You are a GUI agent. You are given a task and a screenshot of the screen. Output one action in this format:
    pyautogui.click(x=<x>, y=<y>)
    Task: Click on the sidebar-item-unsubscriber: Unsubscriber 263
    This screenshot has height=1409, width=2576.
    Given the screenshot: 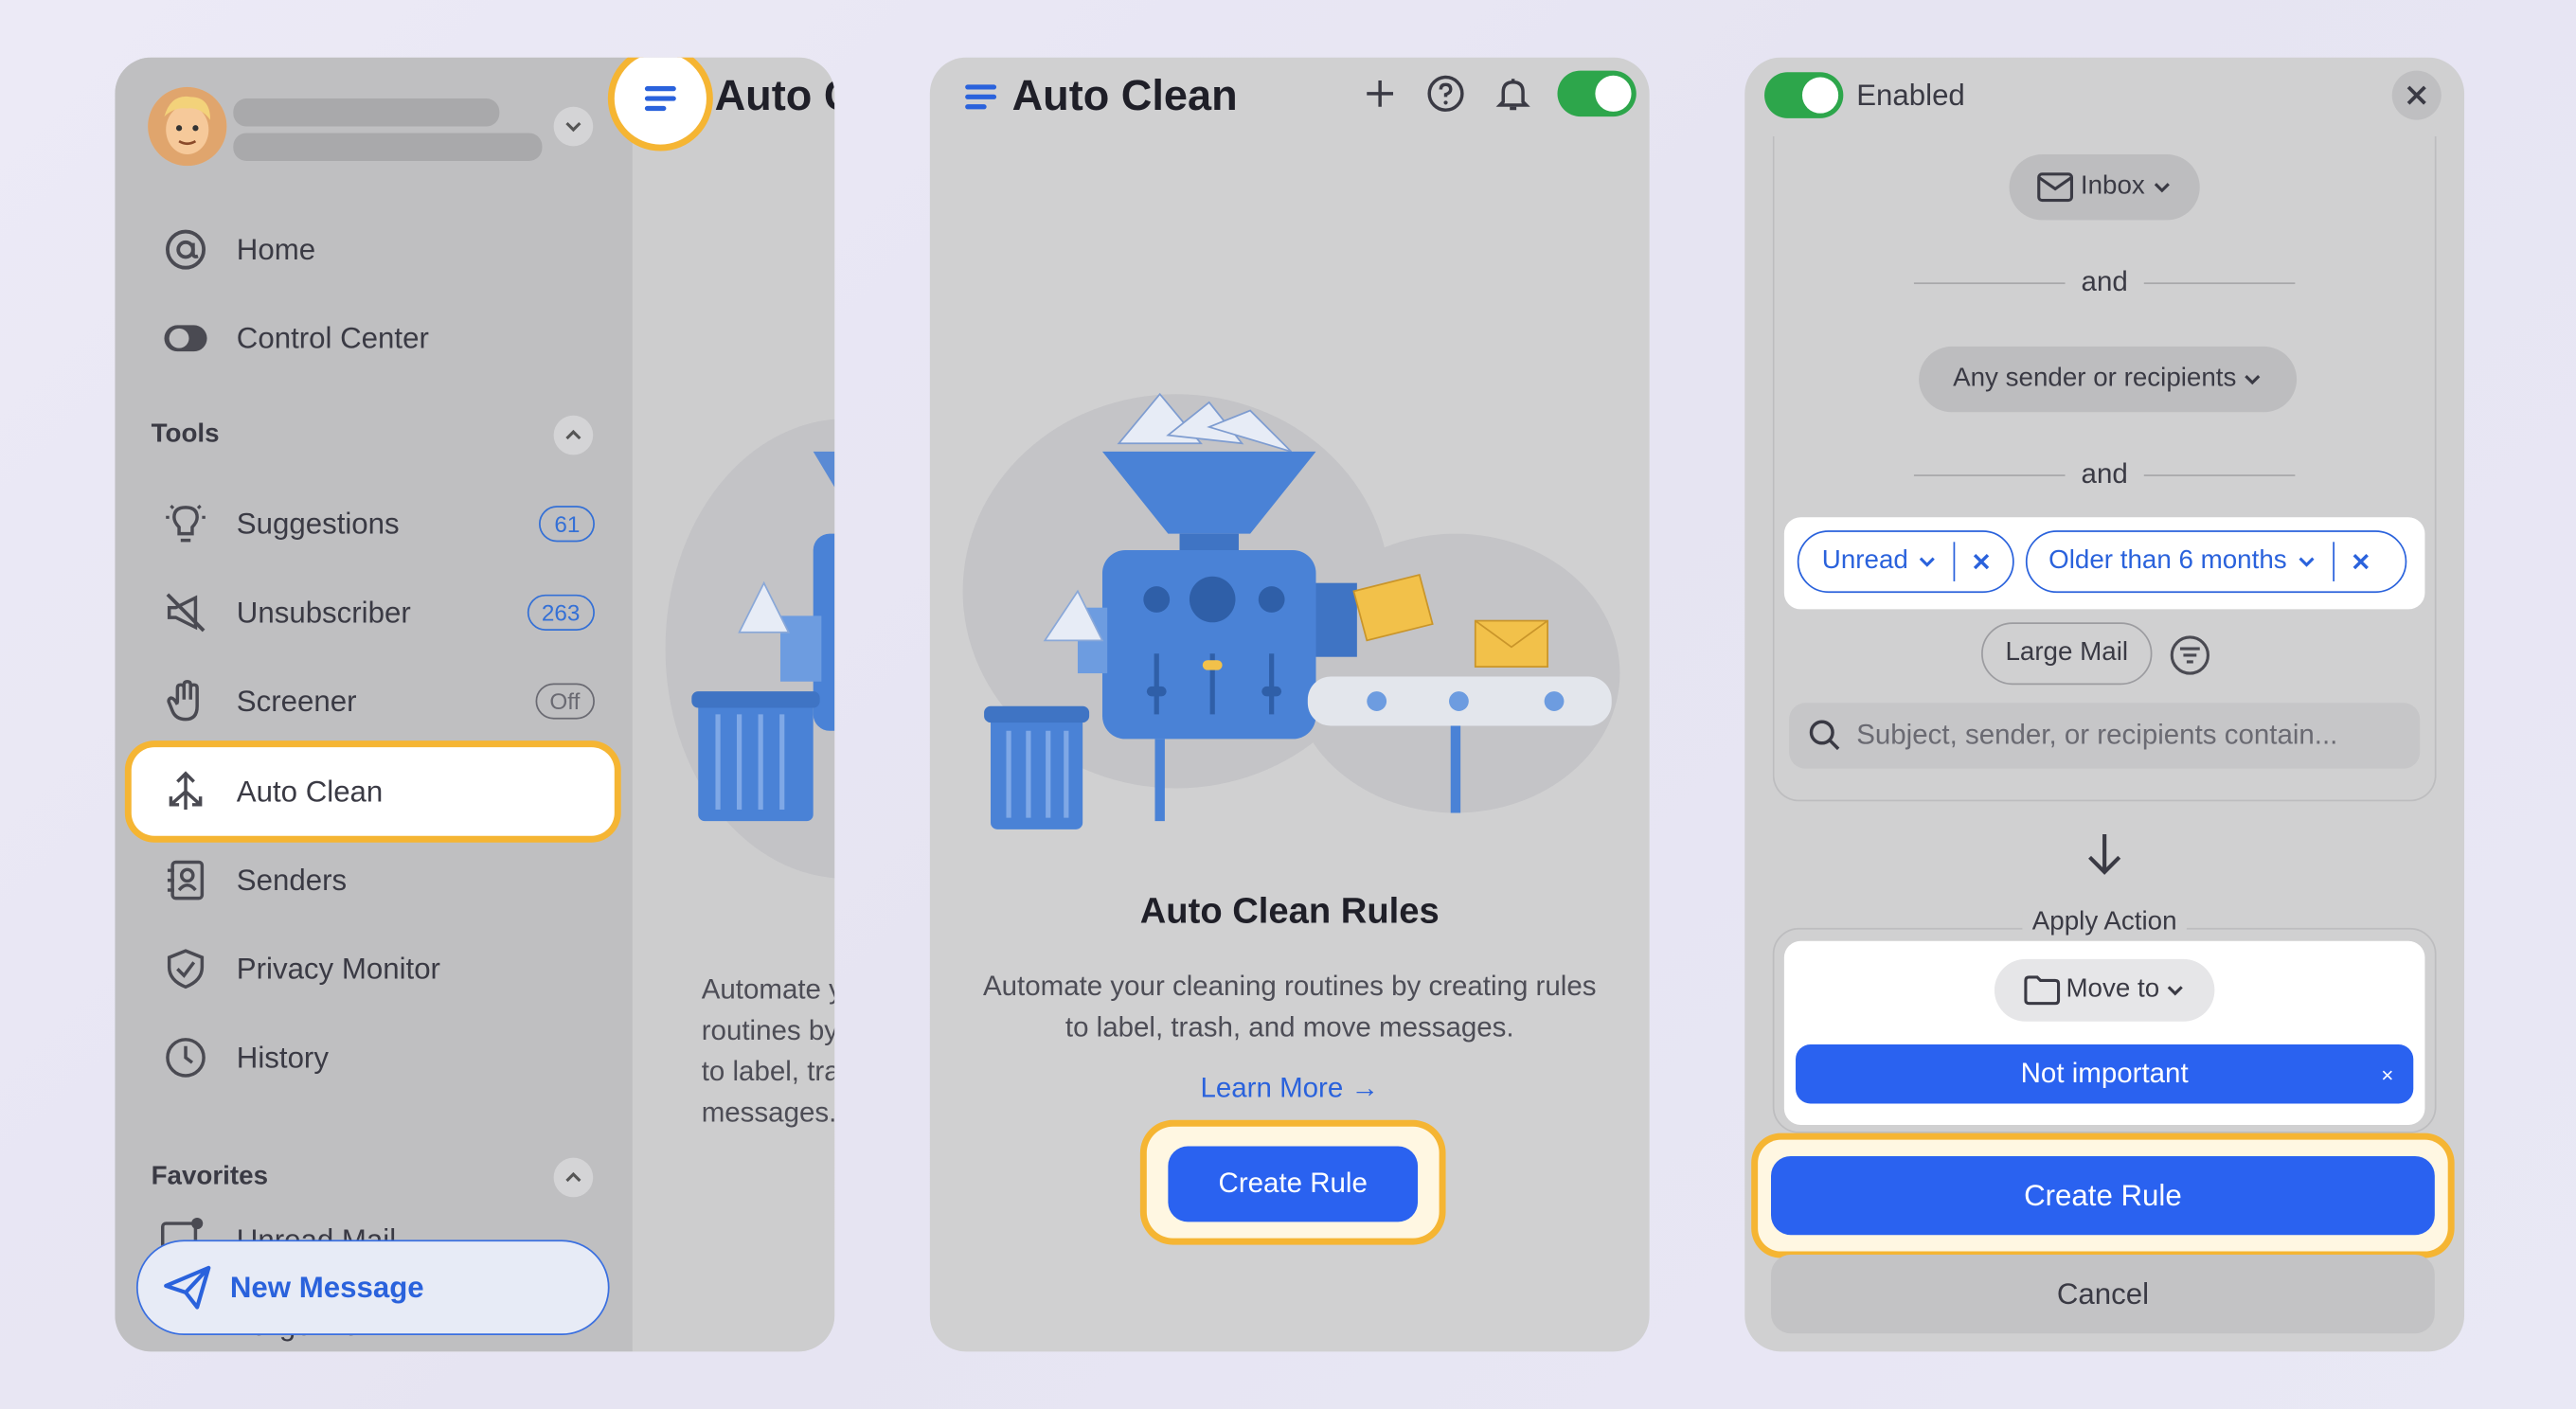 What is the action you would take?
    pyautogui.click(x=373, y=612)
    